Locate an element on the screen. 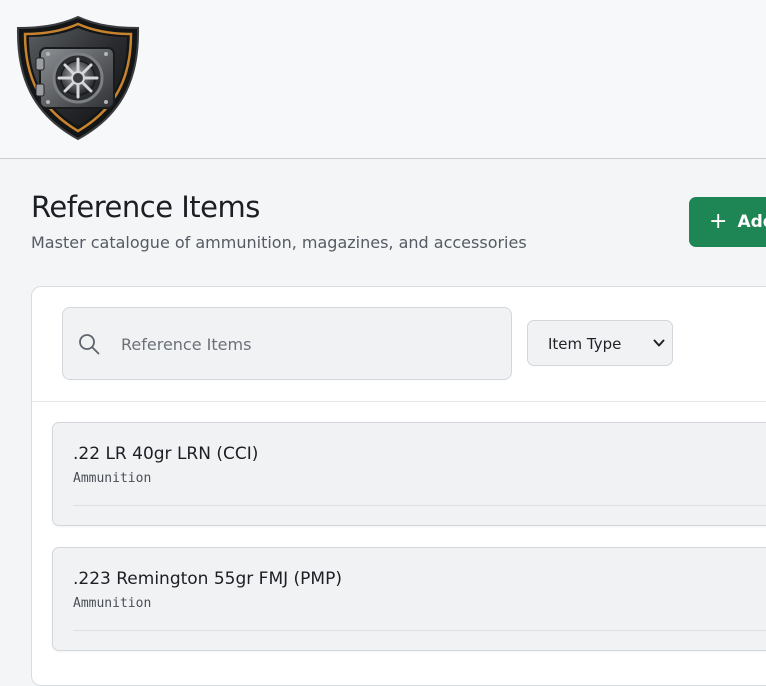 This screenshot has height=686, width=766. vault-shield-logo is located at coordinates (78, 78).